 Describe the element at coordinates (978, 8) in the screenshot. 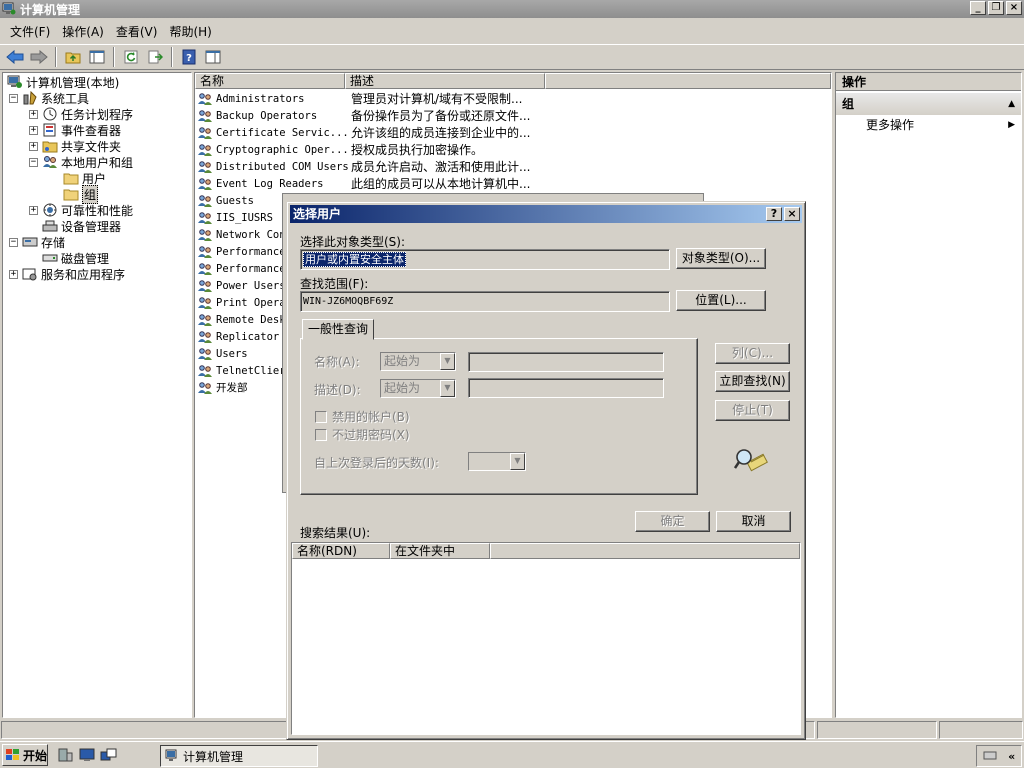

I see `minimize-button: _` at that location.